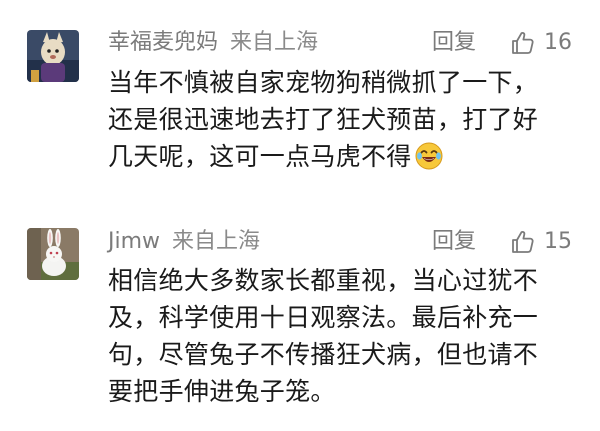 The image size is (600, 431). I want to click on comment-author: Jimw 来自上海, so click(184, 242).